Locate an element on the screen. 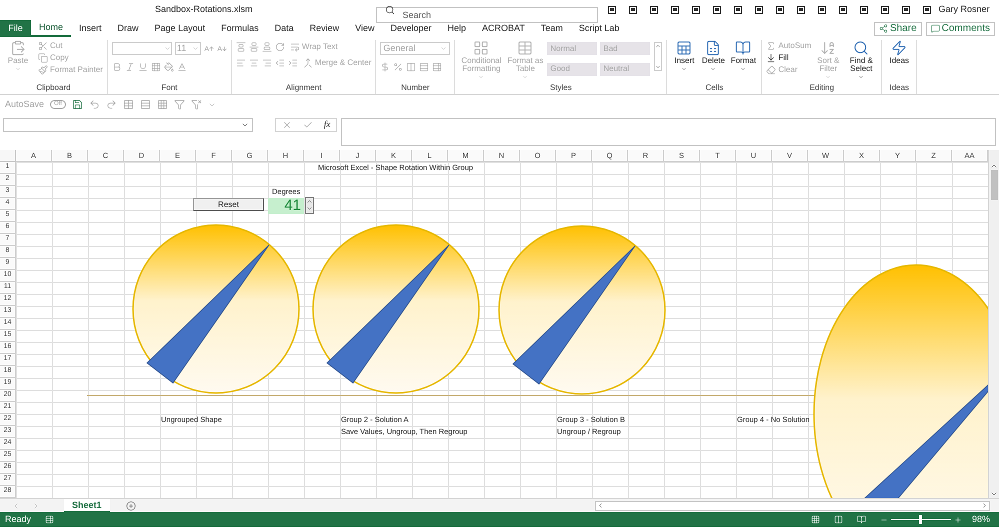 The image size is (999, 529). ribbon-tab: Help is located at coordinates (457, 28).